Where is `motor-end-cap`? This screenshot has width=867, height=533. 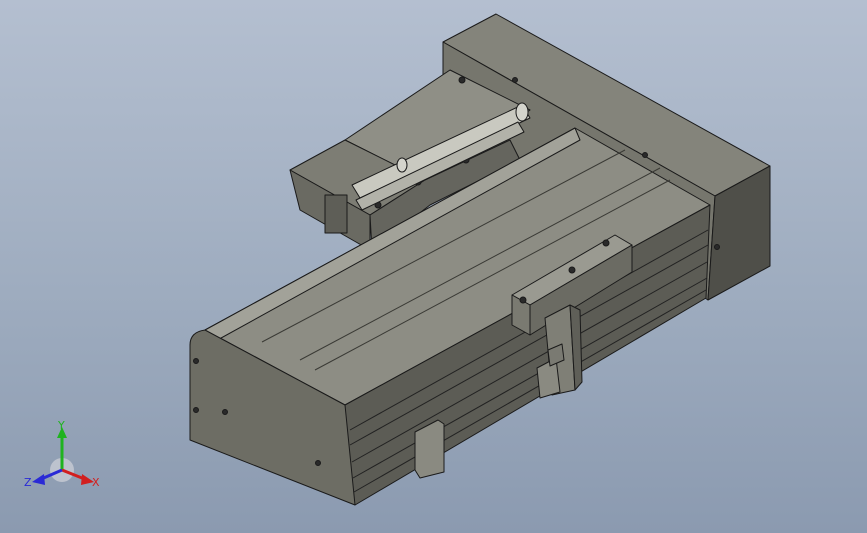
motor-end-cap is located at coordinates (336, 214).